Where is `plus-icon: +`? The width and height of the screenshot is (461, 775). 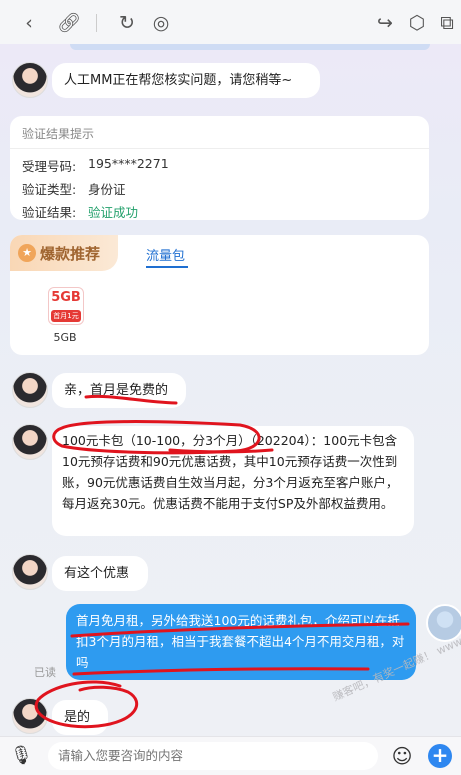 plus-icon: + is located at coordinates (440, 756).